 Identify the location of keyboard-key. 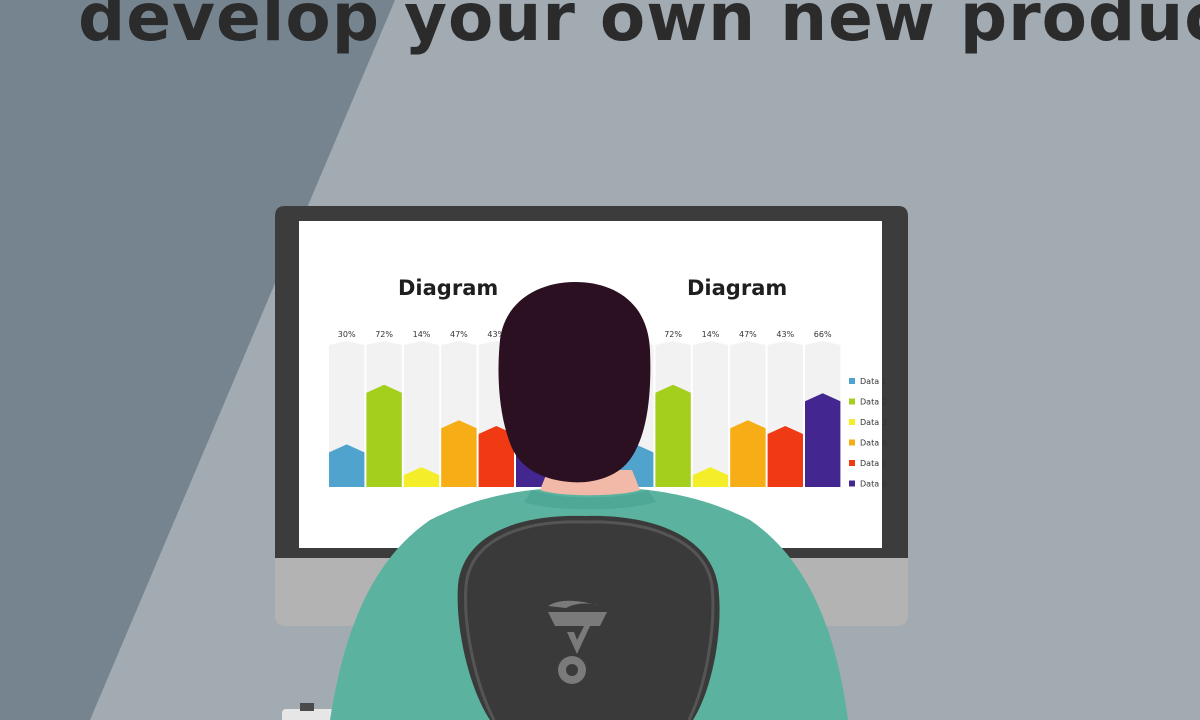
(307, 707).